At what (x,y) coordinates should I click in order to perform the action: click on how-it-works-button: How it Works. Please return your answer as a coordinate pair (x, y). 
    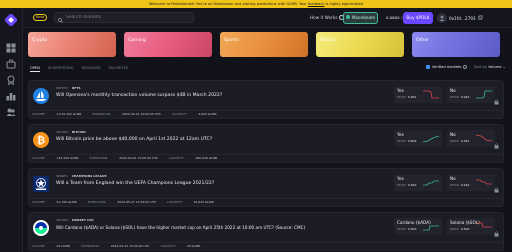
    Looking at the image, I should click on (327, 18).